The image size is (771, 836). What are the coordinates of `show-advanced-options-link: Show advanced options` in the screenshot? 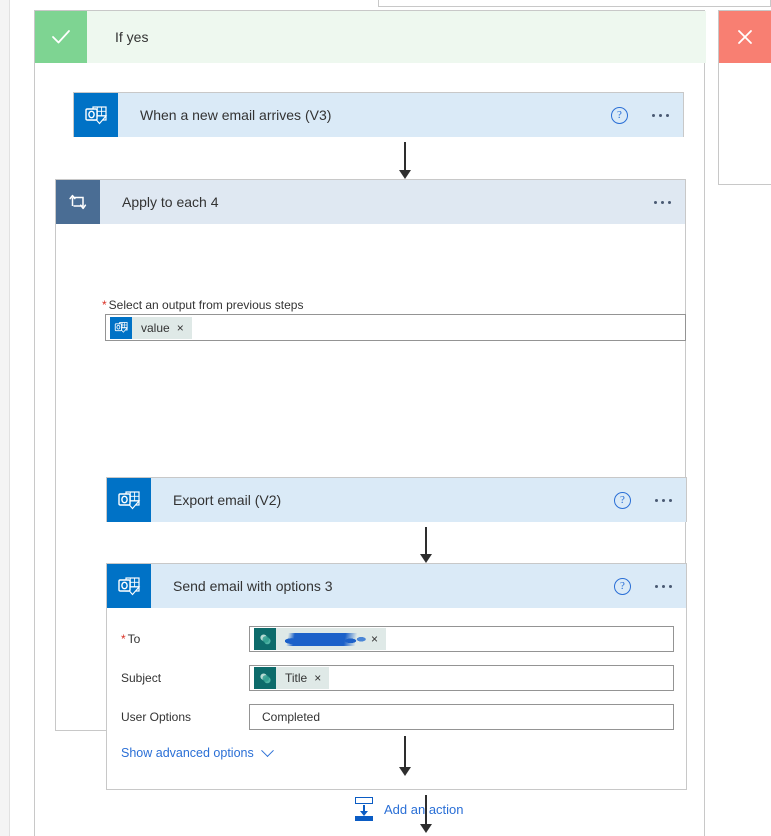 It's located at (197, 751).